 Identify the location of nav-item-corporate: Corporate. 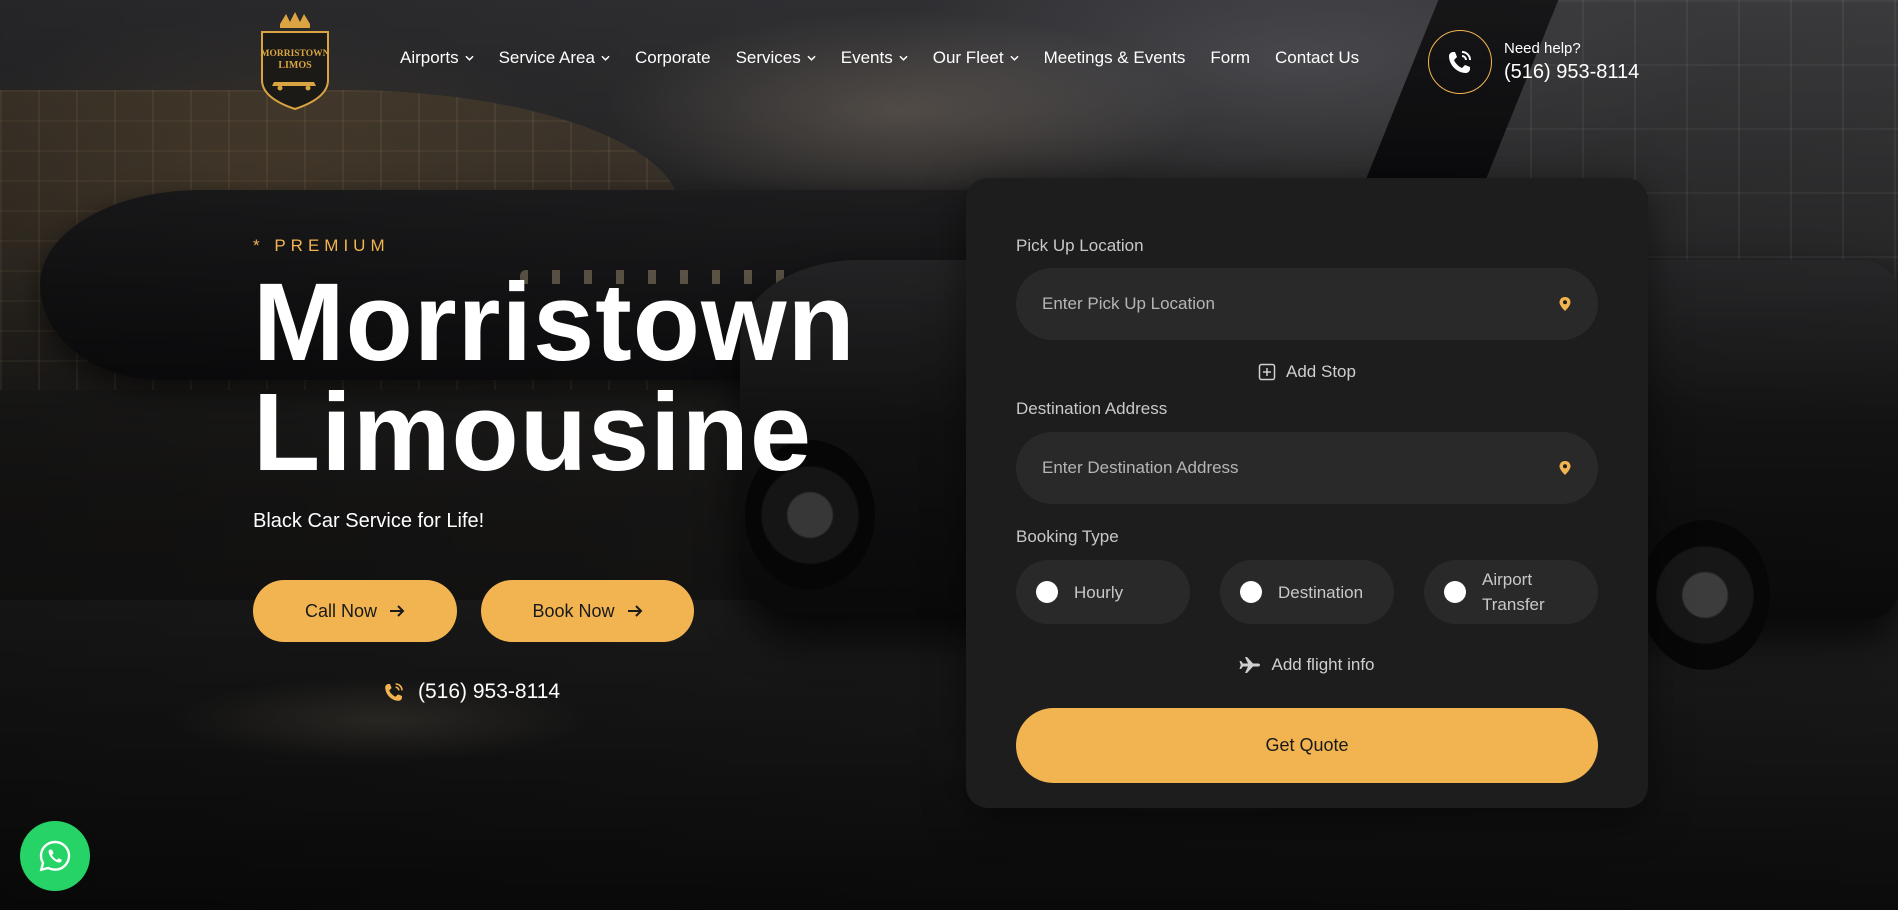
(673, 58).